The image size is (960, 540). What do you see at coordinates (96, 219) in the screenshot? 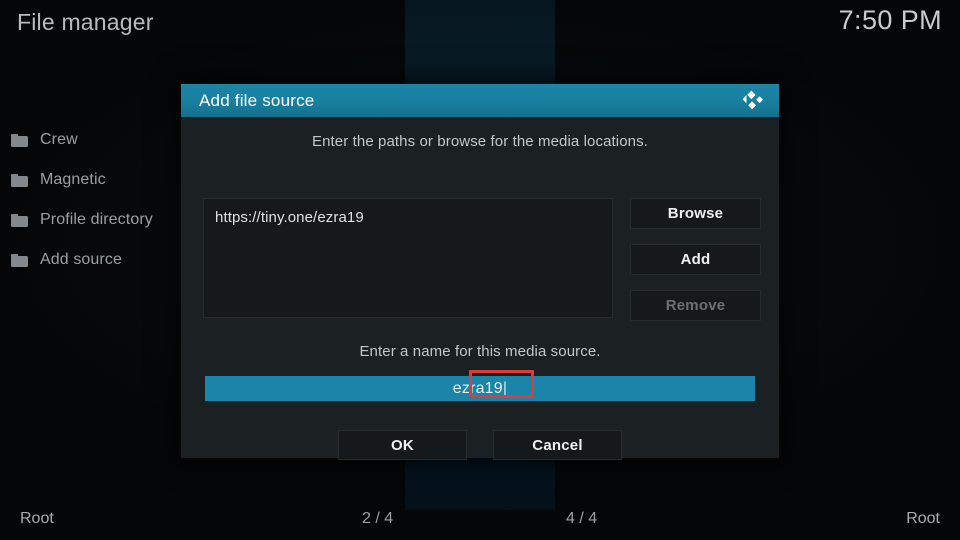
I see `sidebar-item-label: Profile directory` at bounding box center [96, 219].